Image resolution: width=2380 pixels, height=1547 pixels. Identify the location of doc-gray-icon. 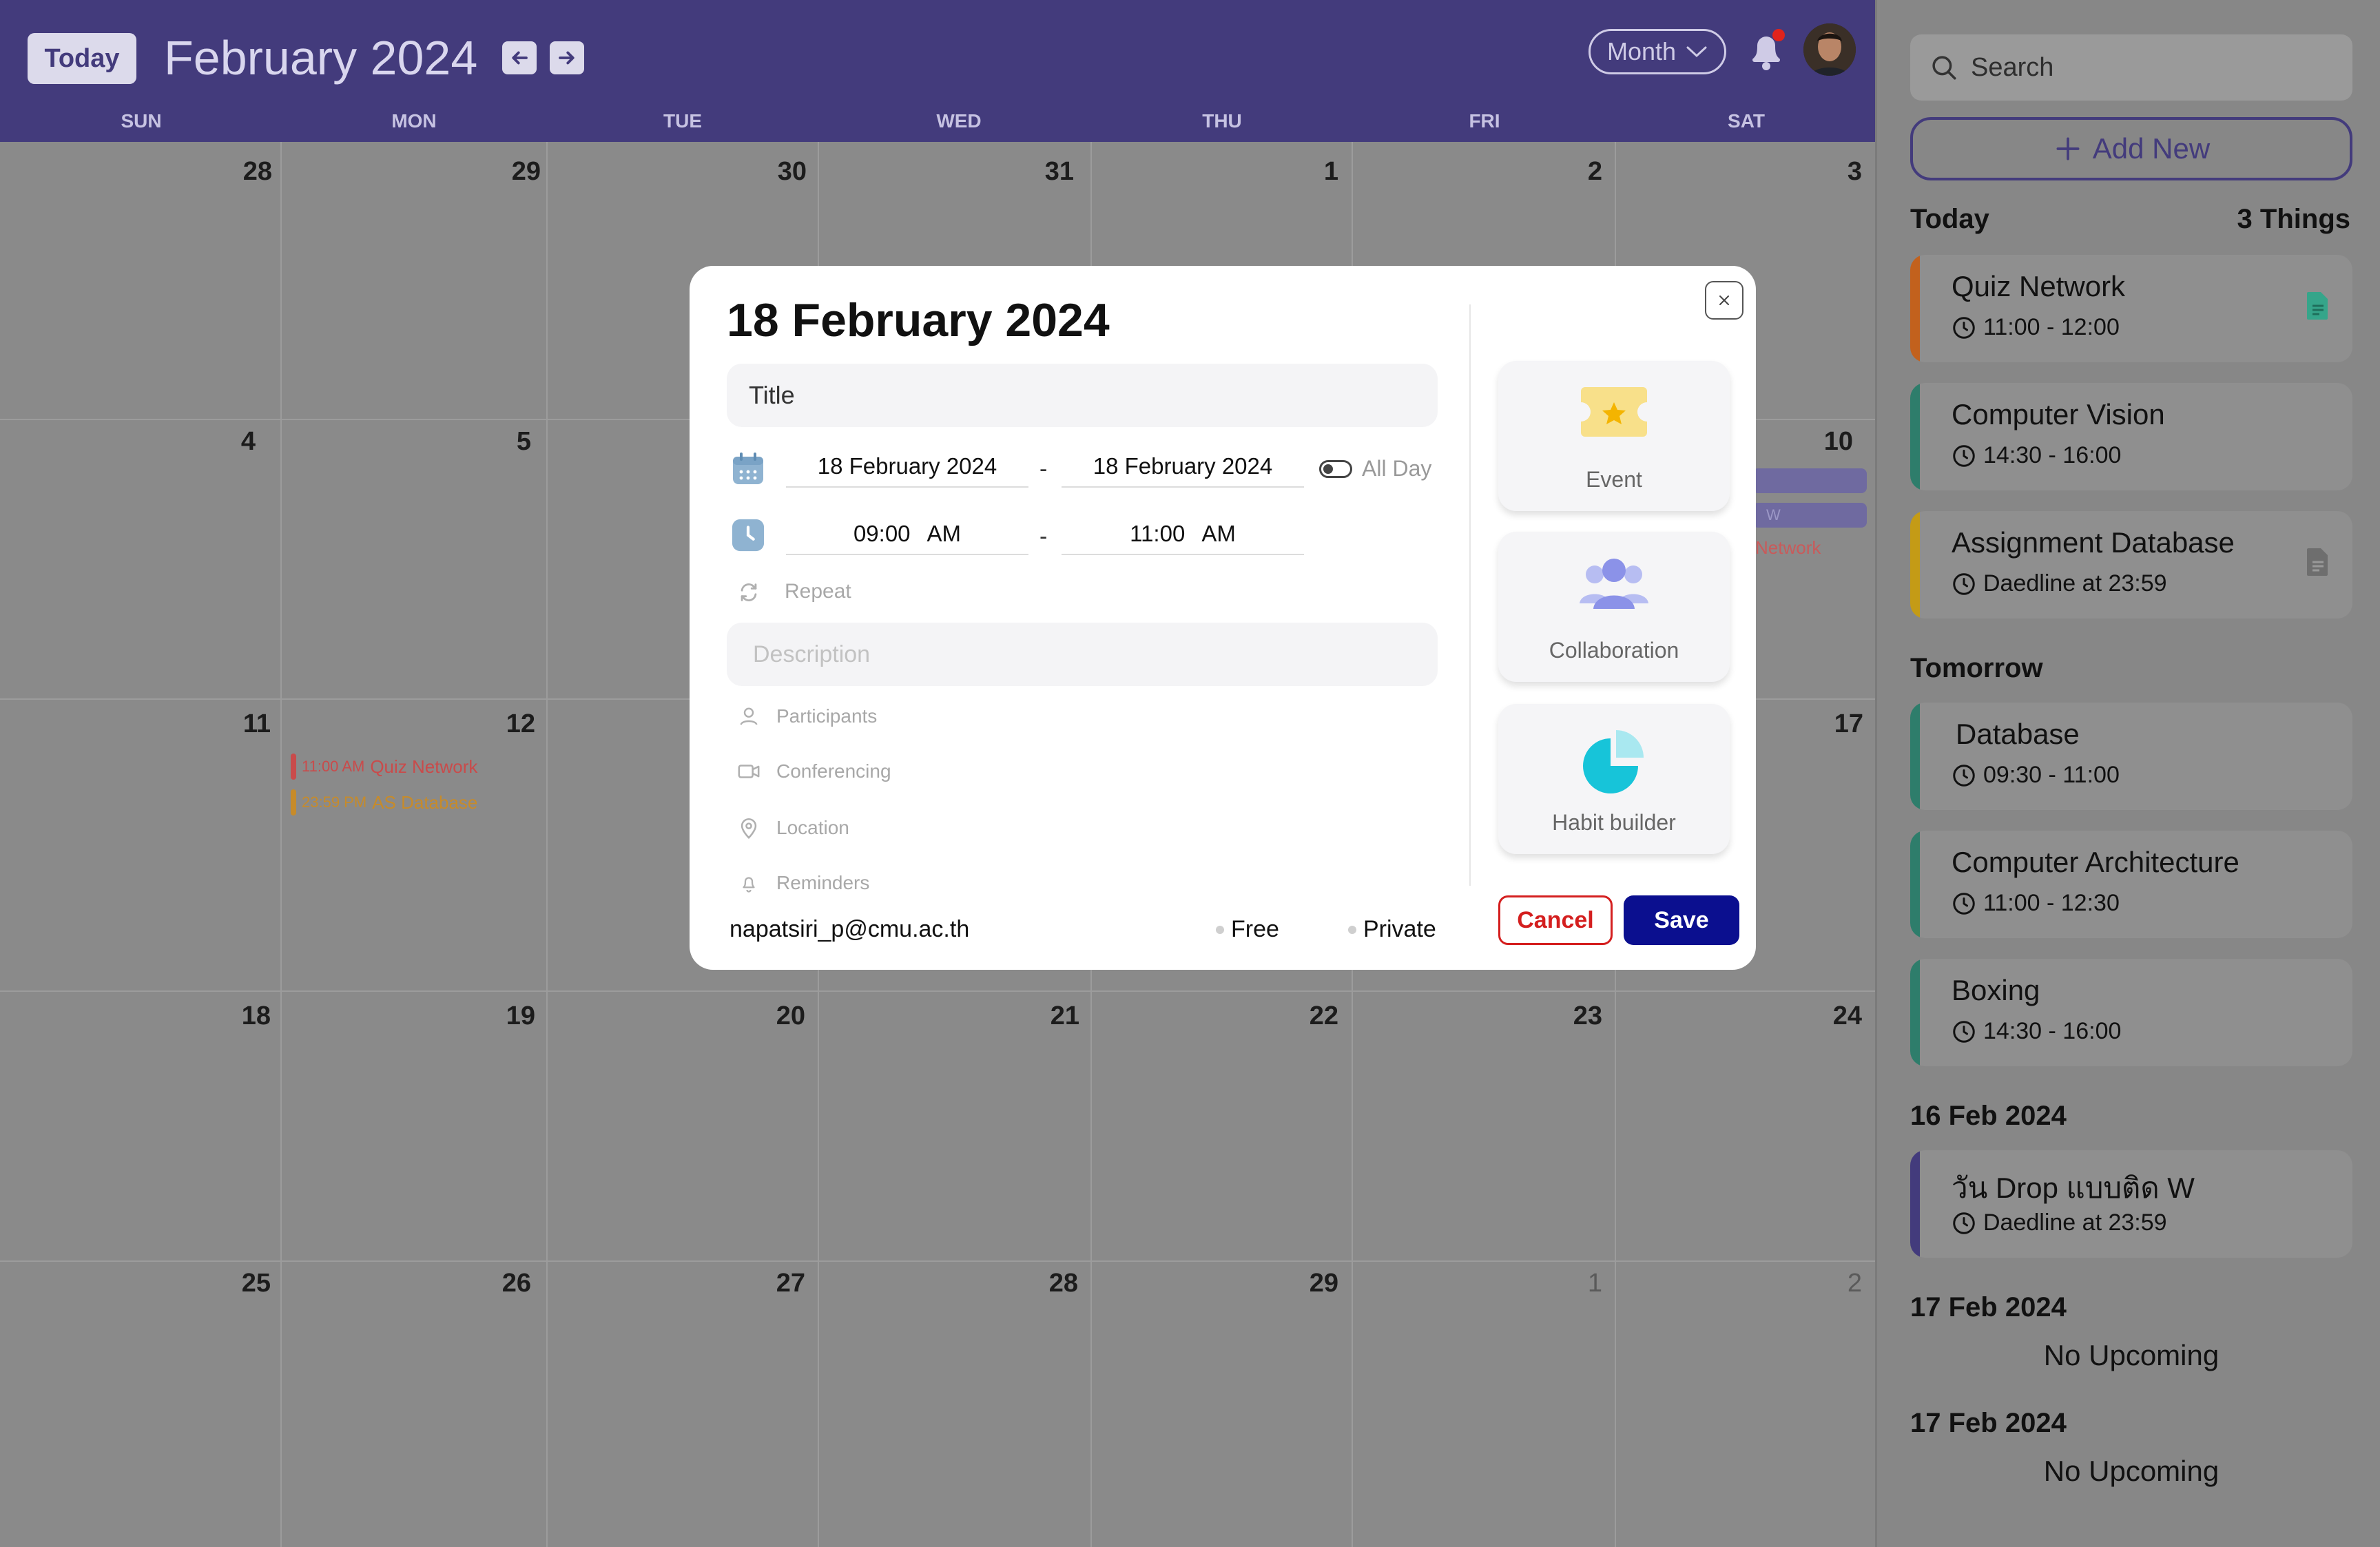
(2318, 564).